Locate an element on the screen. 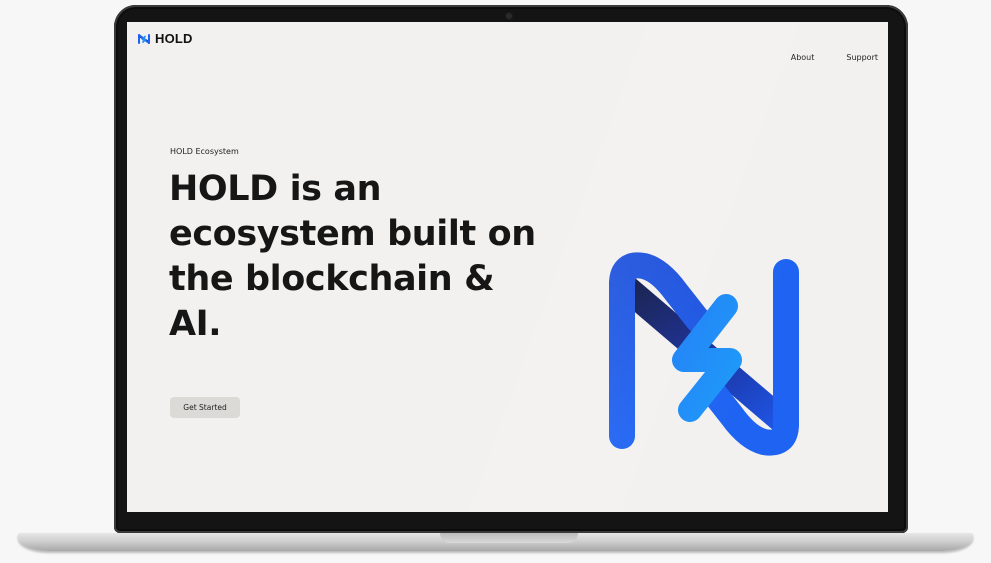 This screenshot has height=563, width=991. hold-logo-icon is located at coordinates (144, 38).